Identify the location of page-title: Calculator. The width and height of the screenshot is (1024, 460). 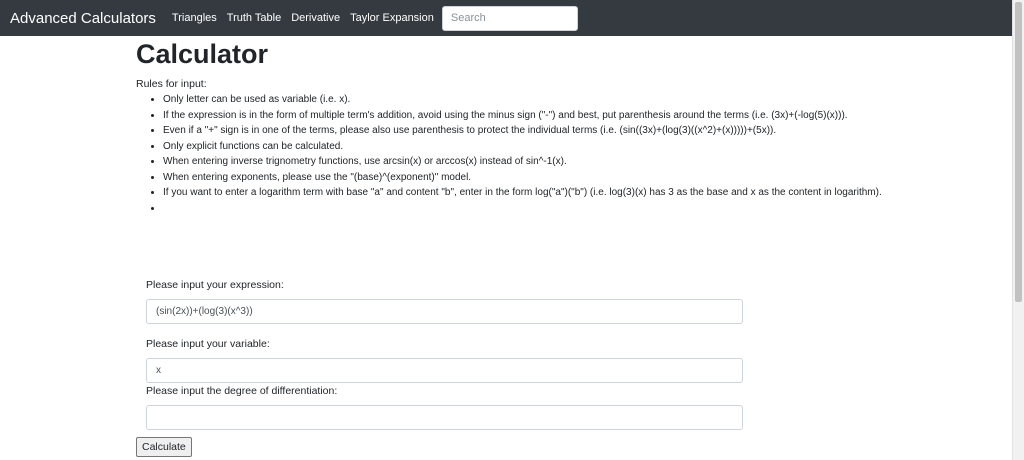
(202, 54).